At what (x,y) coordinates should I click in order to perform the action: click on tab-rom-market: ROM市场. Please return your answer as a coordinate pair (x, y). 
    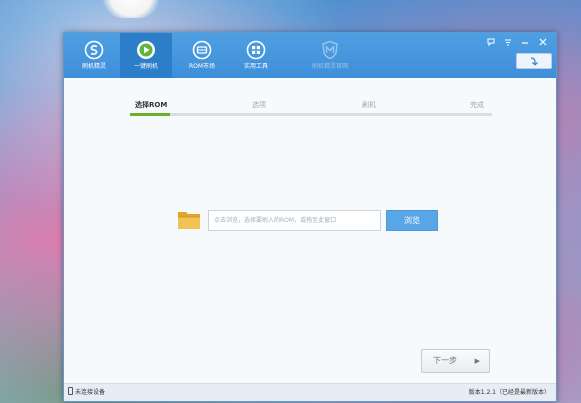
    Looking at the image, I should click on (202, 55).